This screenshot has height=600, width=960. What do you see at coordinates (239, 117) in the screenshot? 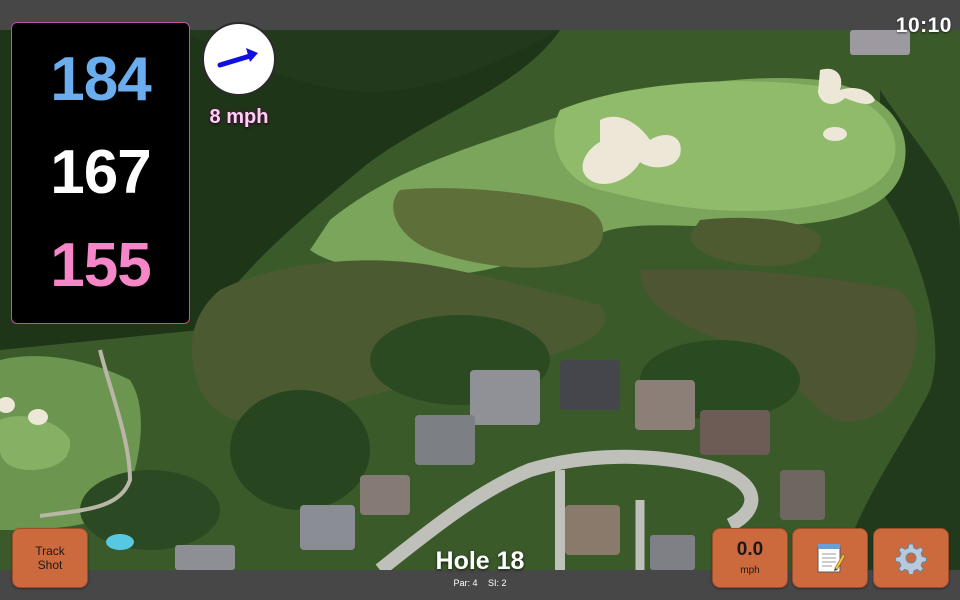
I see `wind-speed: 8 mph` at bounding box center [239, 117].